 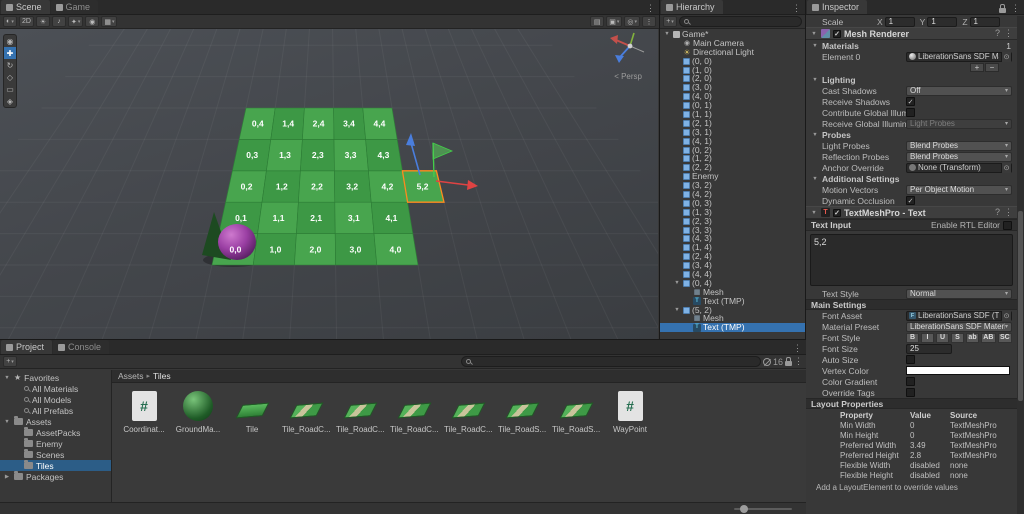 I want to click on motion-vectors-dropdown: Per Object Motion ▾, so click(x=959, y=189).